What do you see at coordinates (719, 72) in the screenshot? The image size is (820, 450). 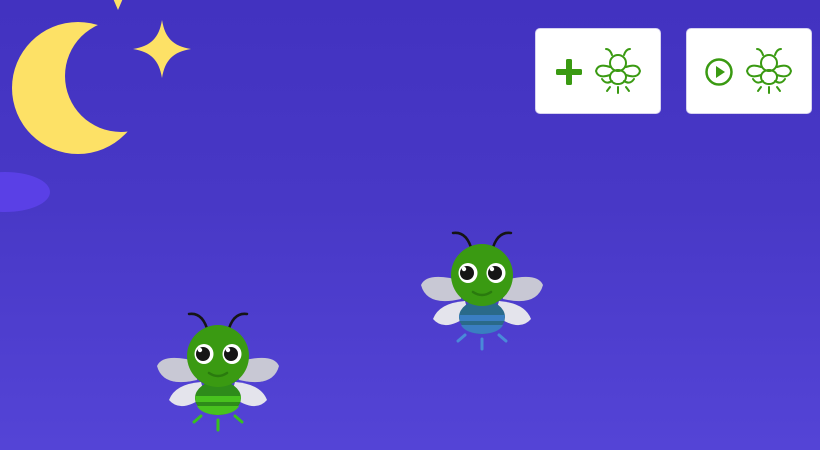 I see `play-circle-icon` at bounding box center [719, 72].